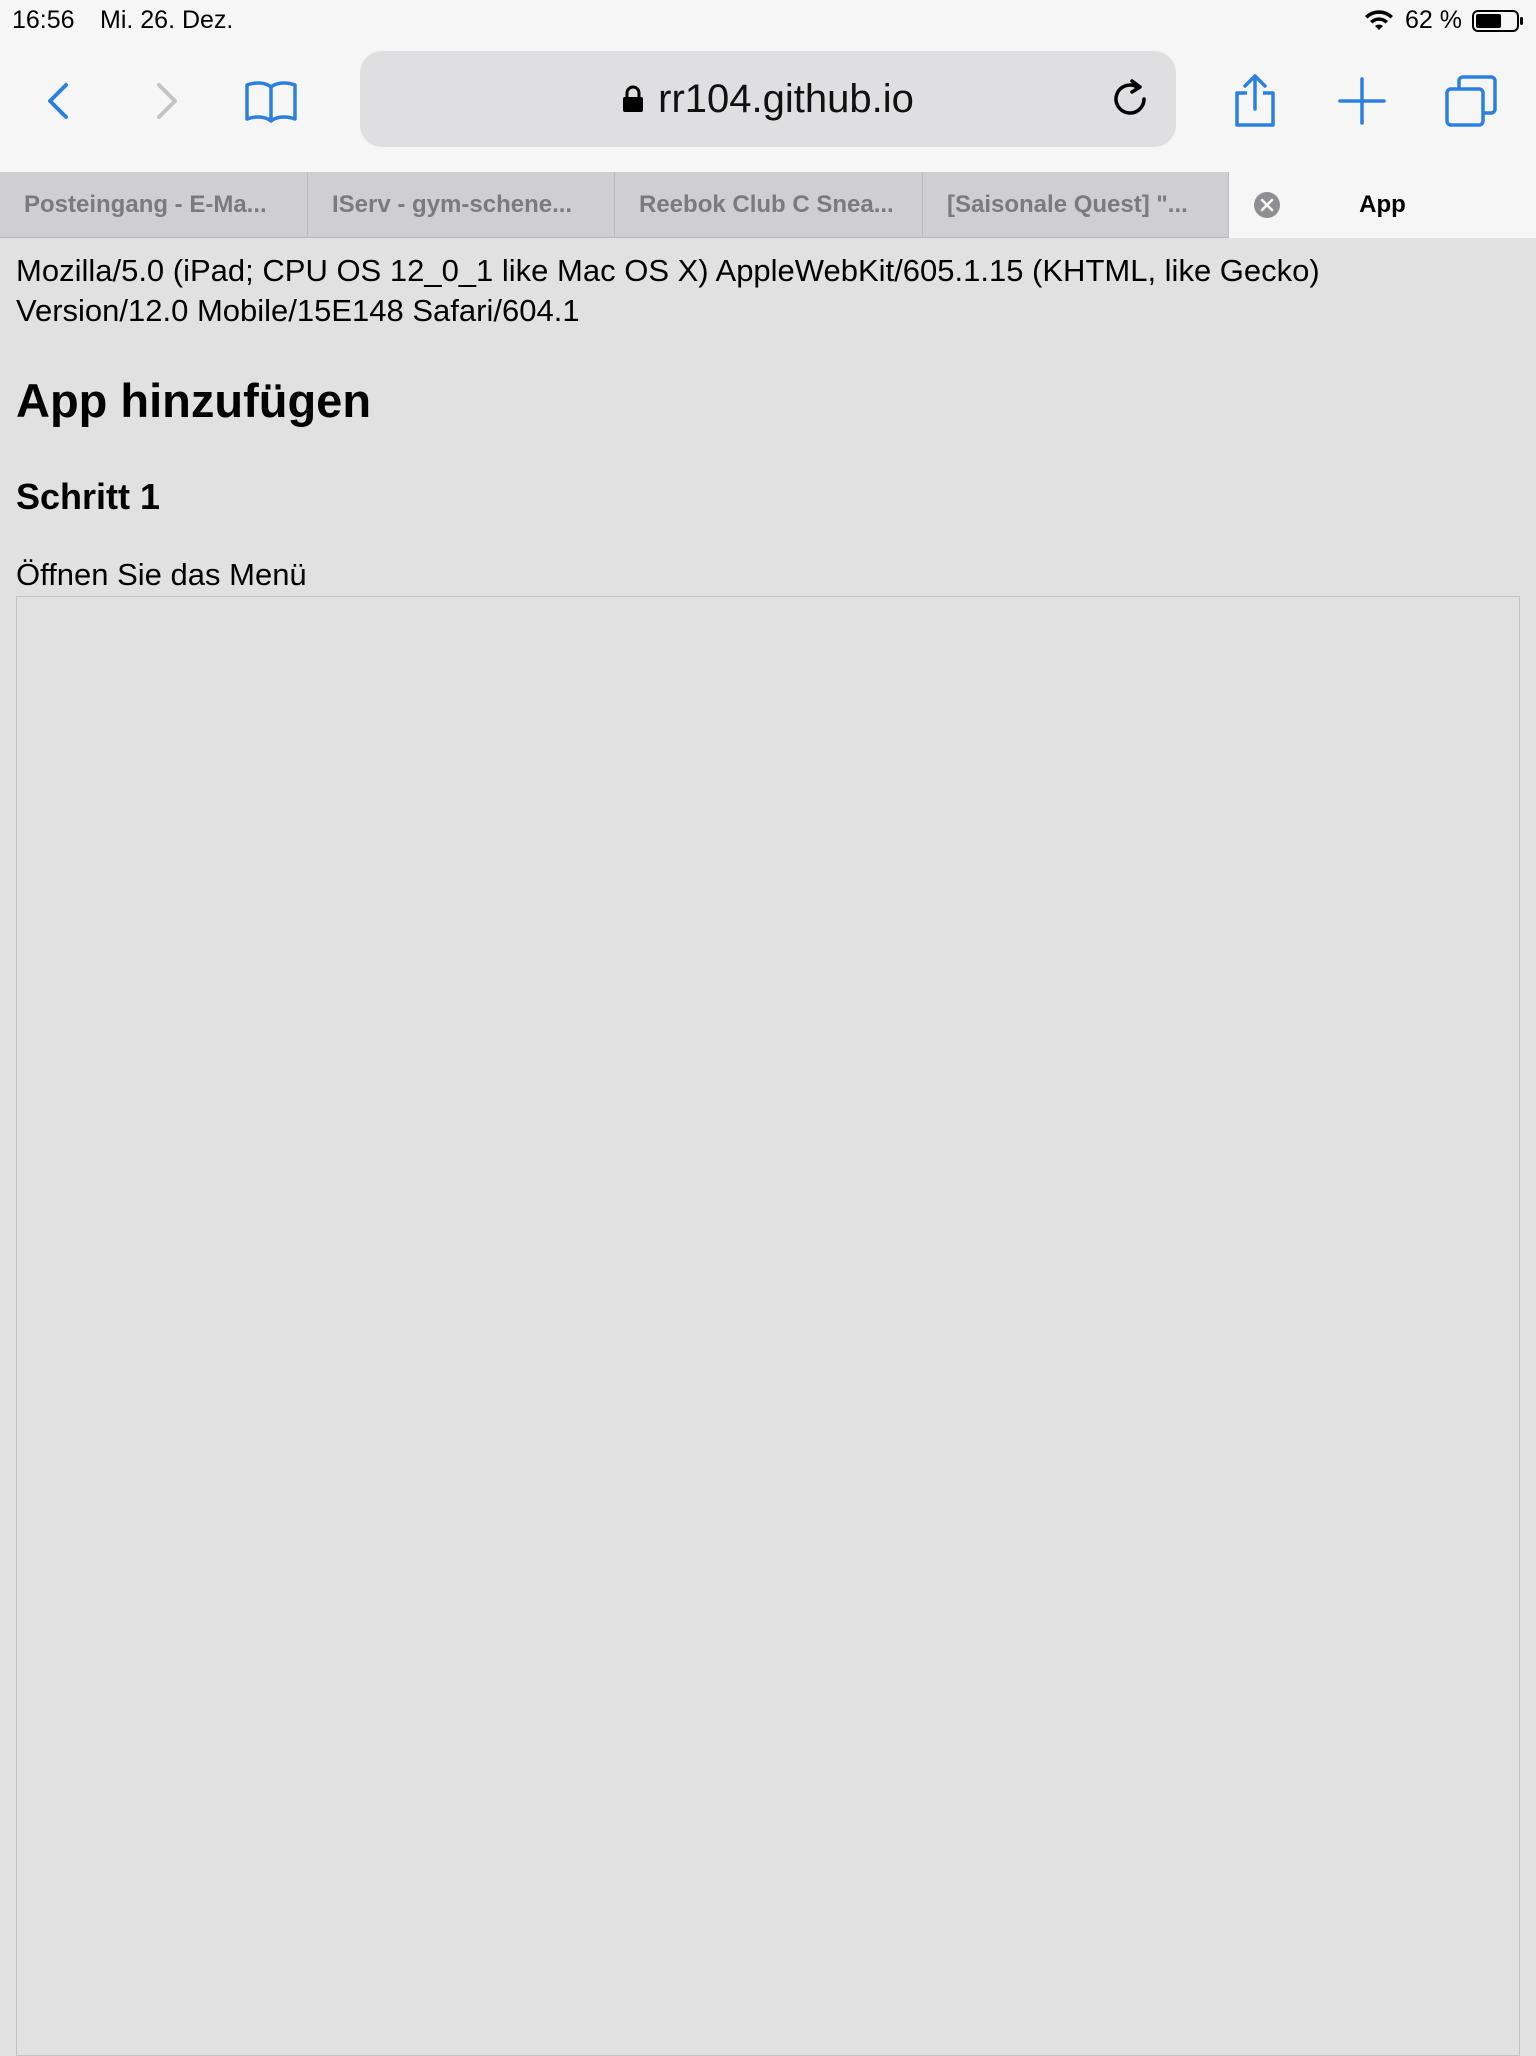 Image resolution: width=1536 pixels, height=2056 pixels. I want to click on battery-percentage: 62 %, so click(1433, 20).